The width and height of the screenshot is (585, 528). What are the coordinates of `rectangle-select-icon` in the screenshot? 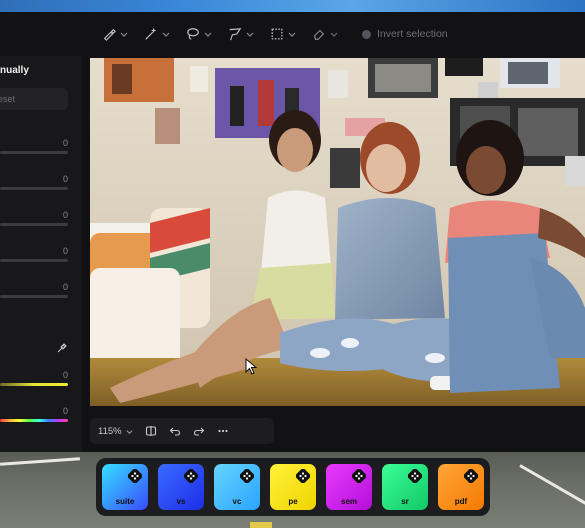 It's located at (277, 34).